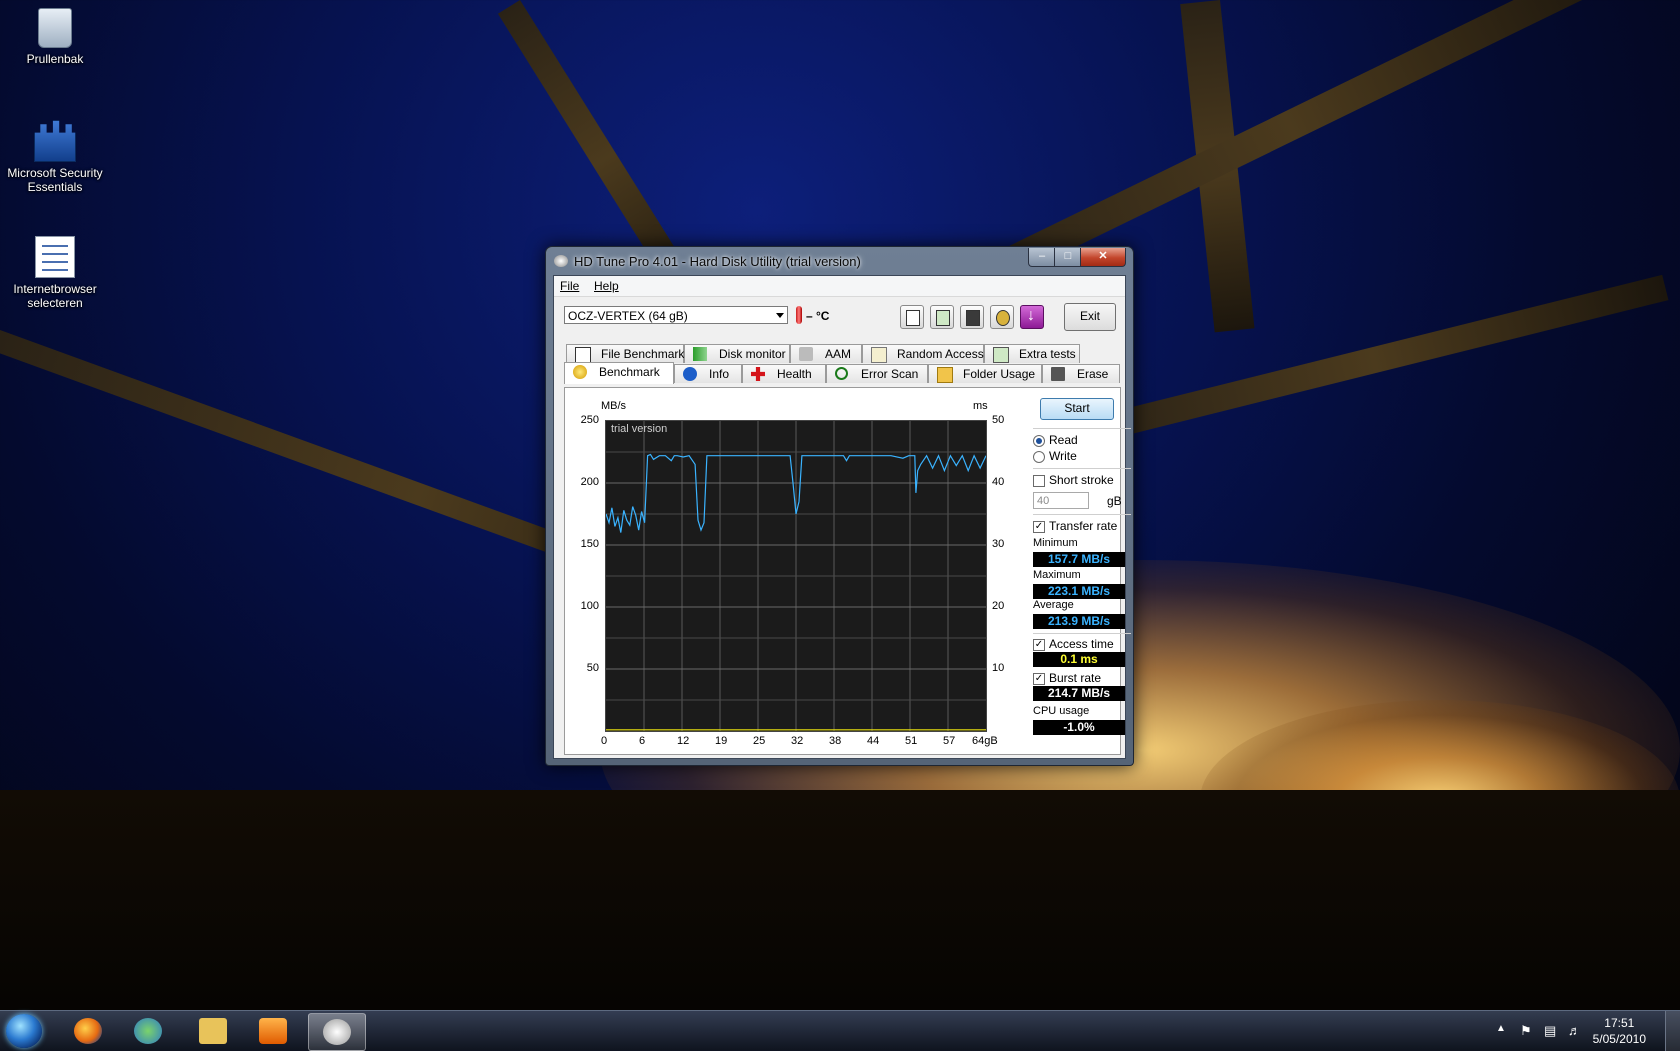  I want to click on options-button, so click(1002, 317).